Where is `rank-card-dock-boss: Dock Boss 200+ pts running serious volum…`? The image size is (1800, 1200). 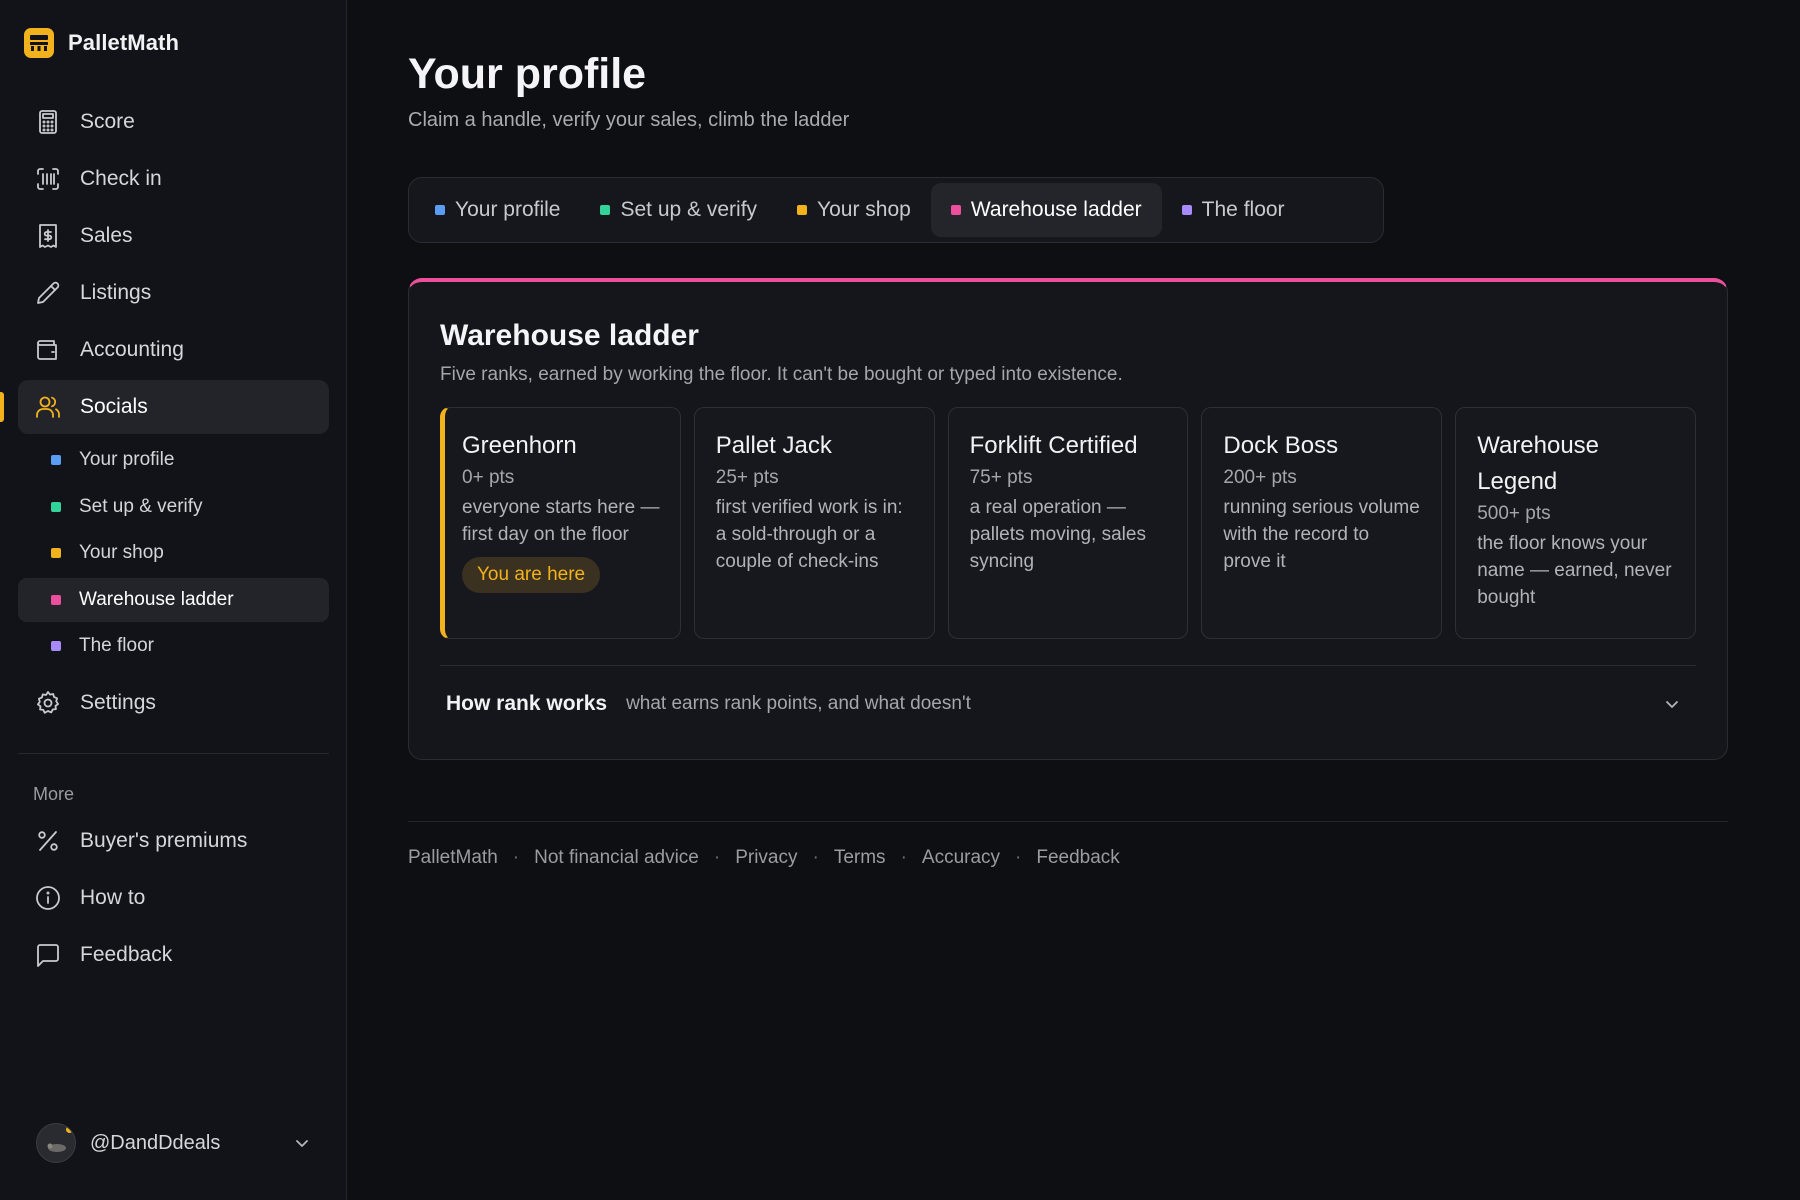
rank-card-dock-boss: Dock Boss 200+ pts running serious volum… is located at coordinates (1322, 523).